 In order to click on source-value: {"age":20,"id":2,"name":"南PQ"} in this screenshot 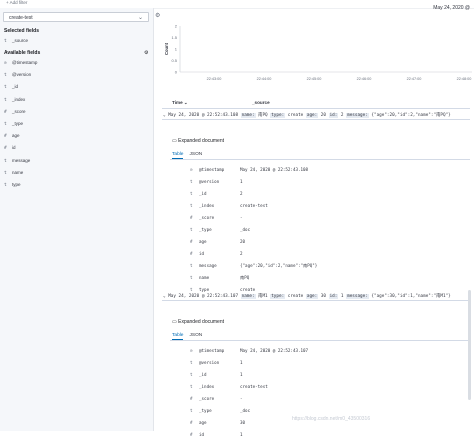, I will do `click(409, 115)`.